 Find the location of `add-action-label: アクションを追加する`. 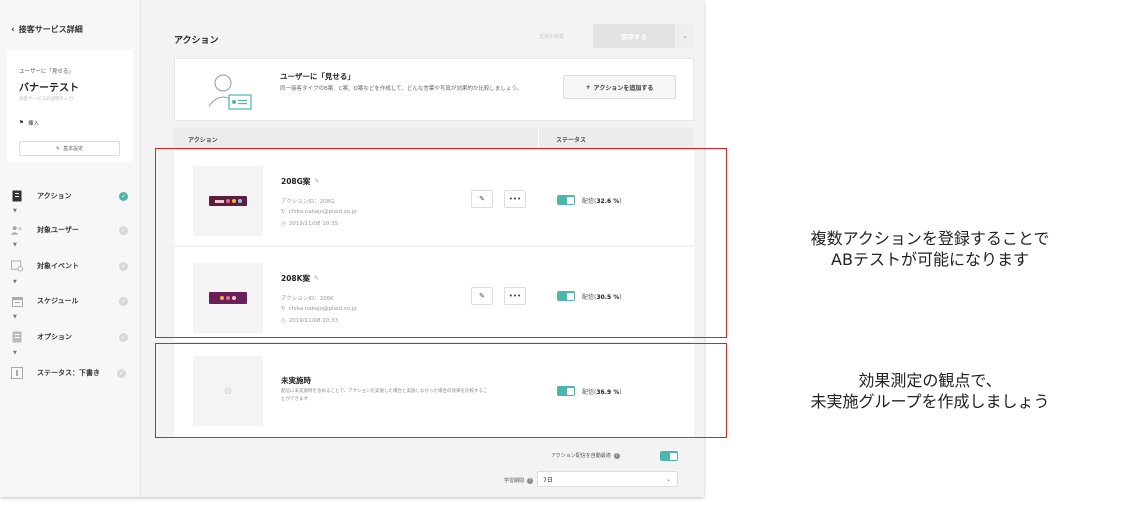

add-action-label: アクションを追加する is located at coordinates (623, 88).